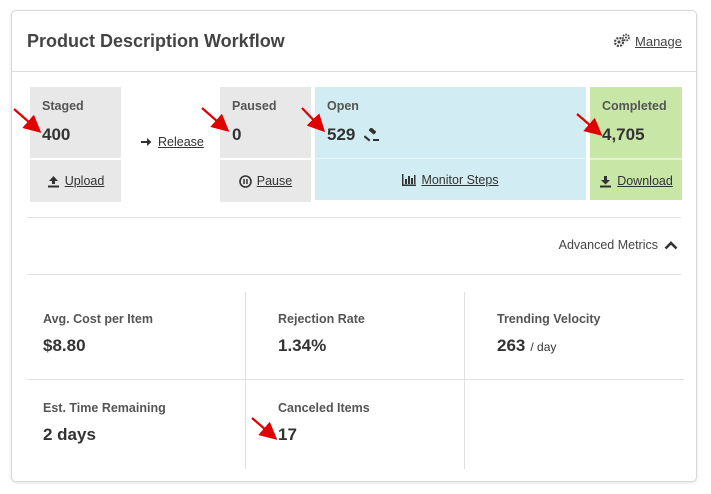 The image size is (711, 494). I want to click on upload-button: Upload, so click(75, 180).